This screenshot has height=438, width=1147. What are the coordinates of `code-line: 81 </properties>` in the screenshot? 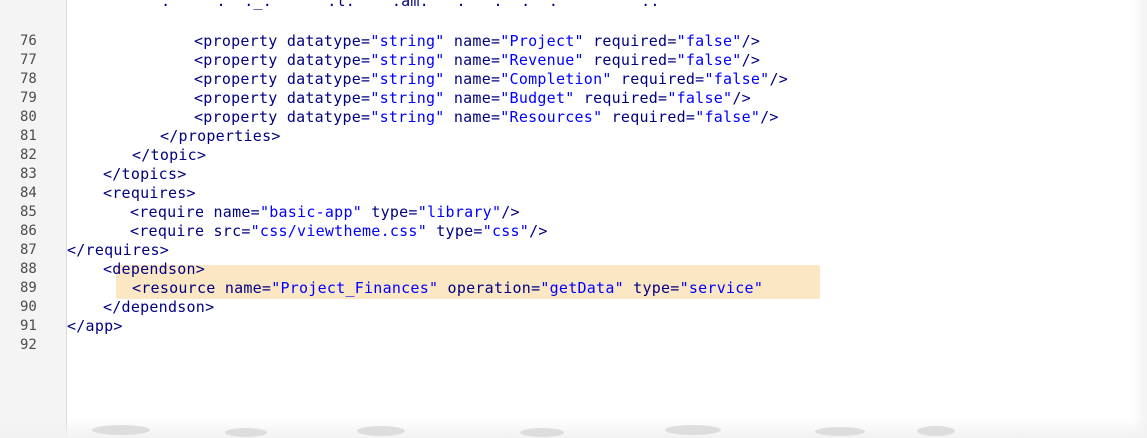 It's located at (573, 136).